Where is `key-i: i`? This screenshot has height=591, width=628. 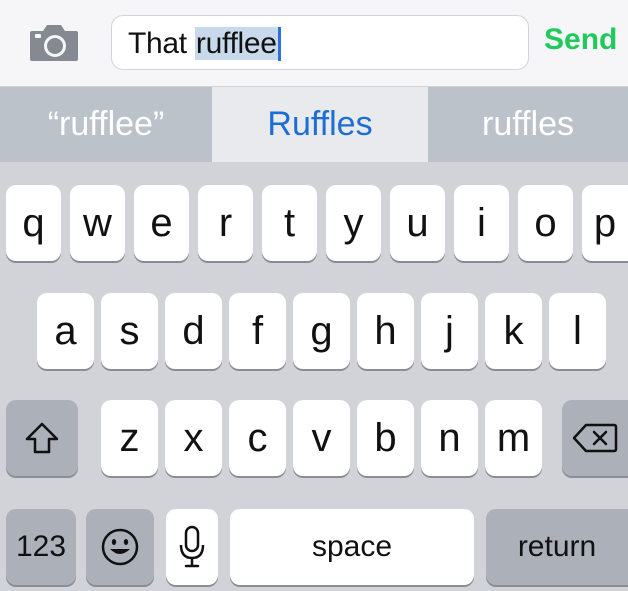 key-i: i is located at coordinates (481, 223).